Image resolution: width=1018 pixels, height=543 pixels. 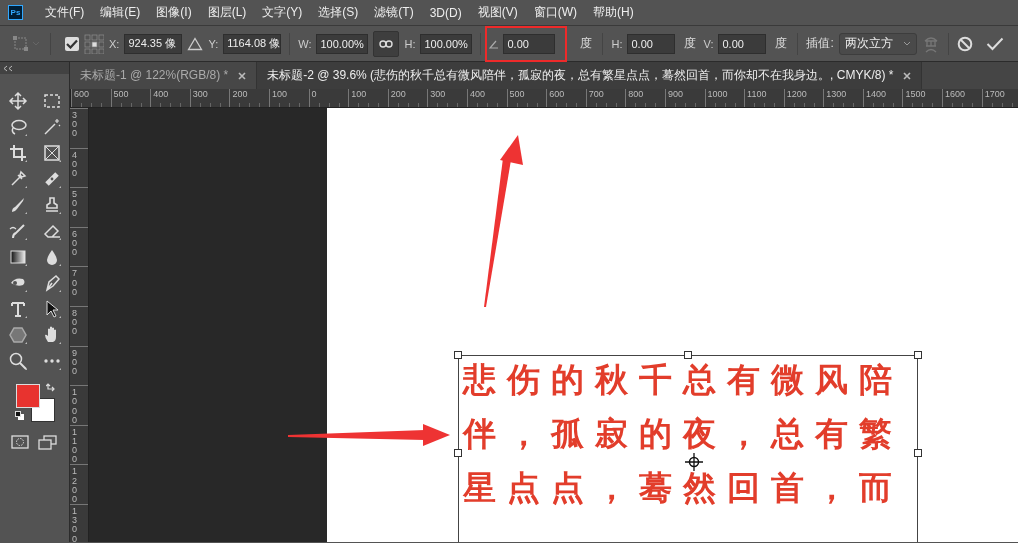 What do you see at coordinates (36, 404) in the screenshot?
I see `color-swatches-drawing` at bounding box center [36, 404].